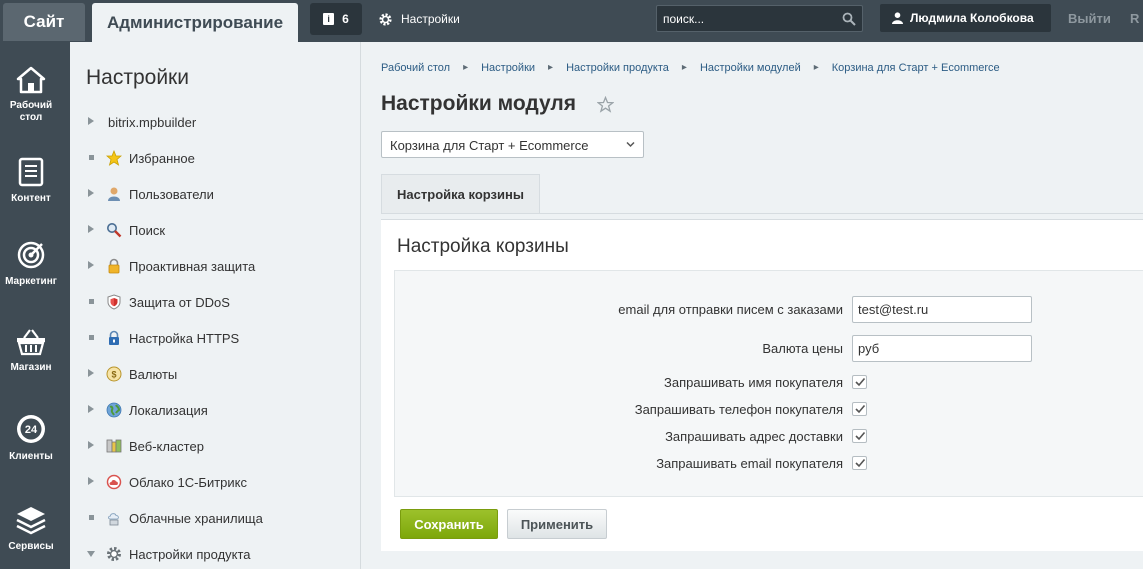 The height and width of the screenshot is (569, 1143). What do you see at coordinates (31, 456) in the screenshot?
I see `leftmenu-label: Клиенты` at bounding box center [31, 456].